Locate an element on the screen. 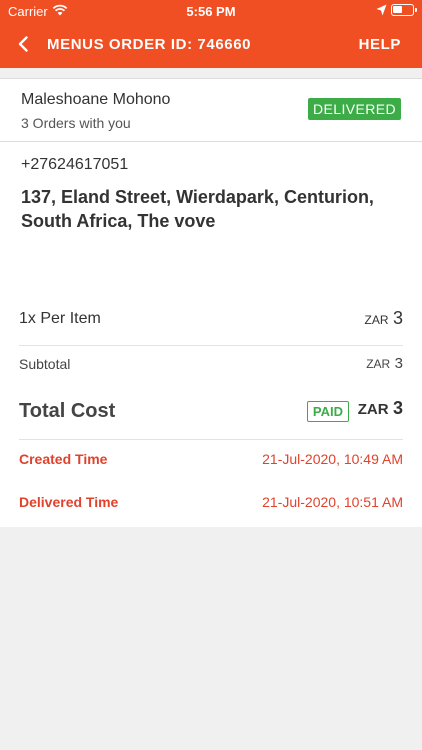 This screenshot has height=750, width=422. created-time-row: Created Time 21-Jul-2020, 10:49 AM is located at coordinates (211, 466).